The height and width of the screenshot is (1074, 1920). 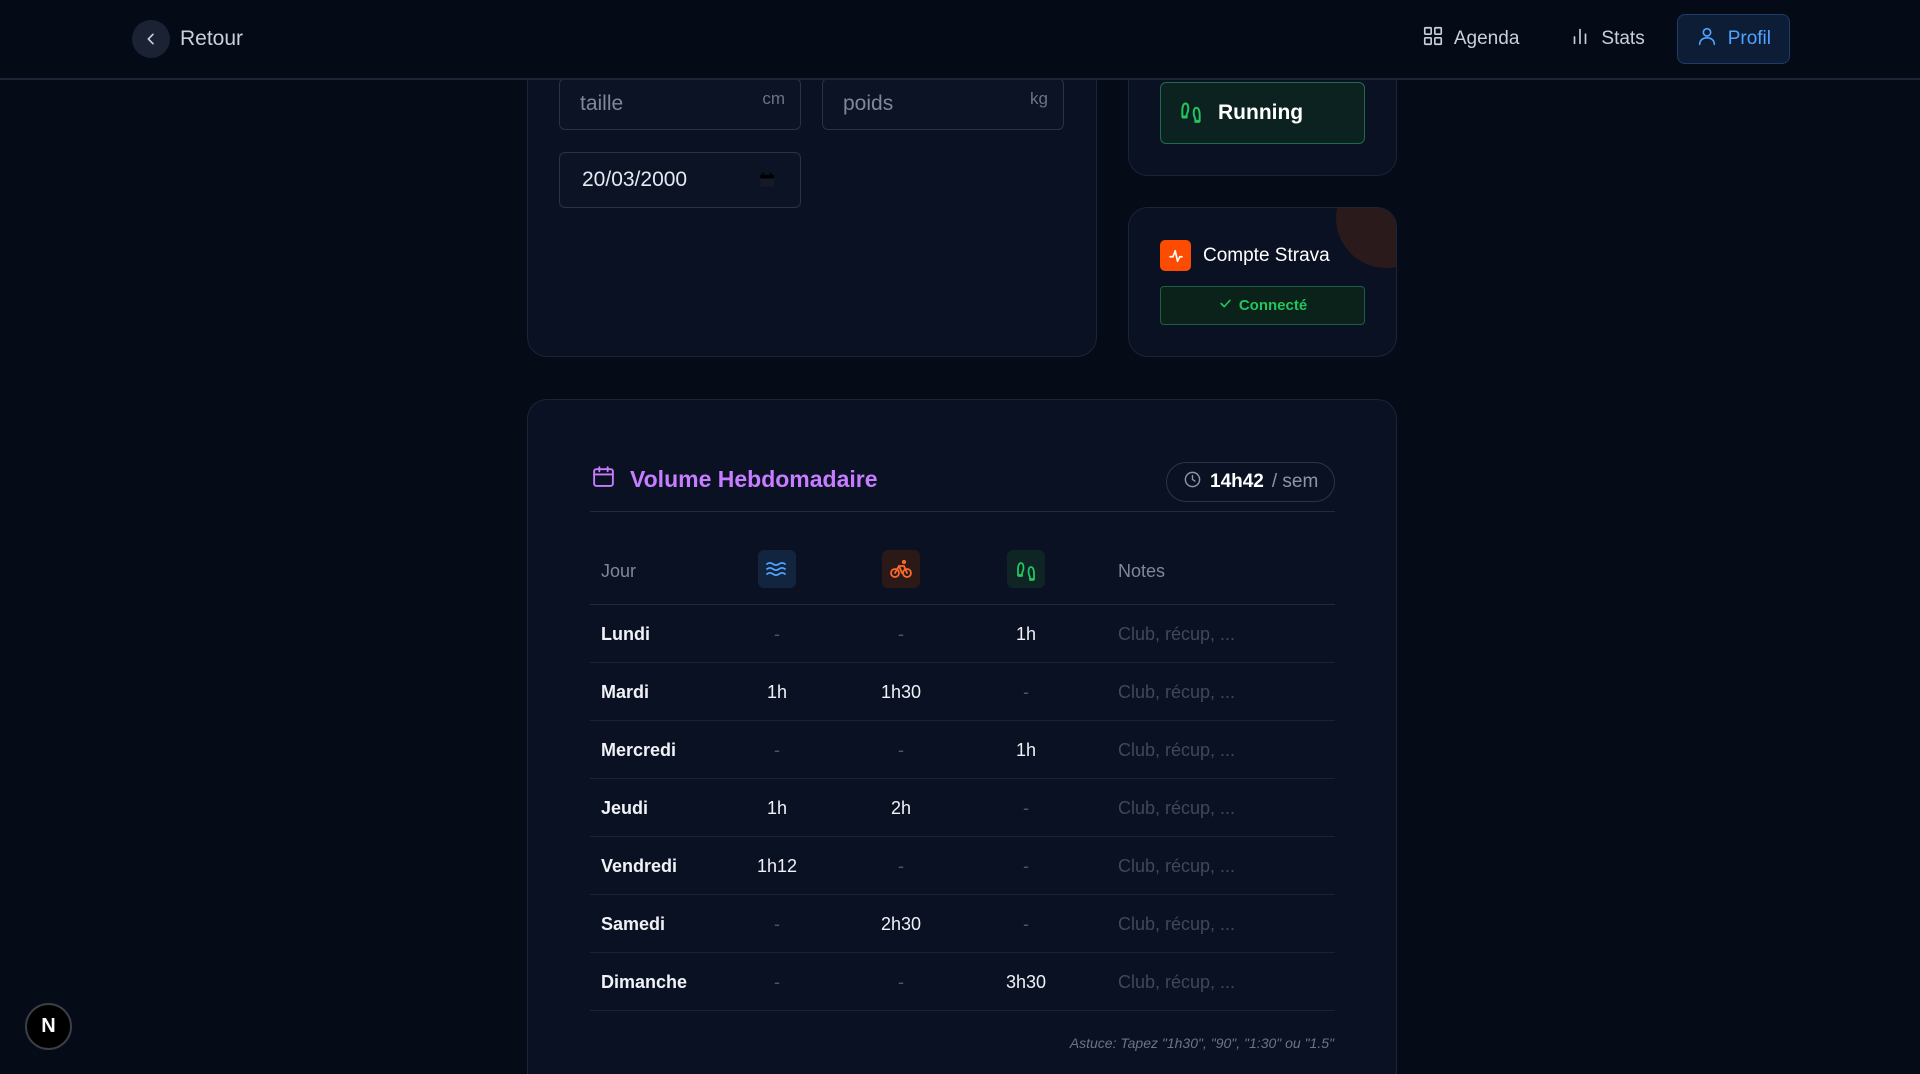 What do you see at coordinates (1192, 482) in the screenshot?
I see `clock-icon` at bounding box center [1192, 482].